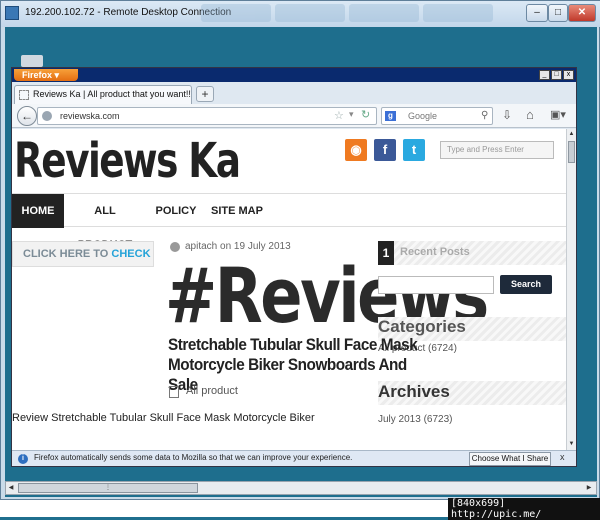 The height and width of the screenshot is (520, 600). What do you see at coordinates (108, 488) in the screenshot?
I see `scroll-thumb: ⋮` at bounding box center [108, 488].